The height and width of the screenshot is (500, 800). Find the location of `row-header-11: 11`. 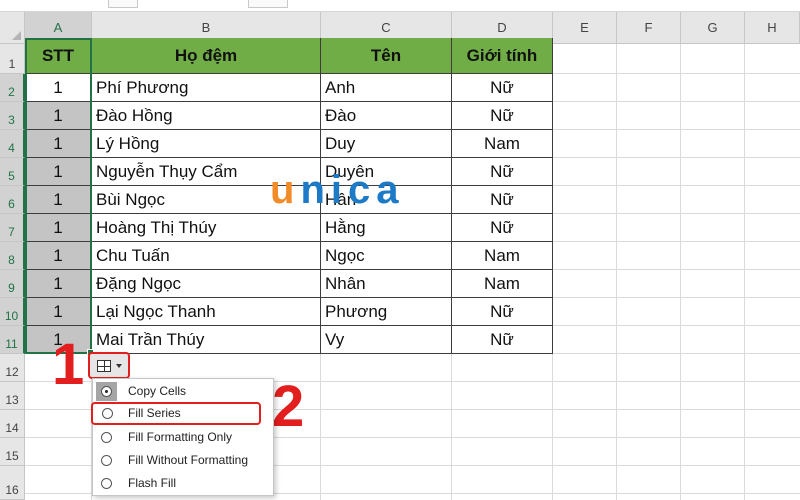

row-header-11: 11 is located at coordinates (12, 340).